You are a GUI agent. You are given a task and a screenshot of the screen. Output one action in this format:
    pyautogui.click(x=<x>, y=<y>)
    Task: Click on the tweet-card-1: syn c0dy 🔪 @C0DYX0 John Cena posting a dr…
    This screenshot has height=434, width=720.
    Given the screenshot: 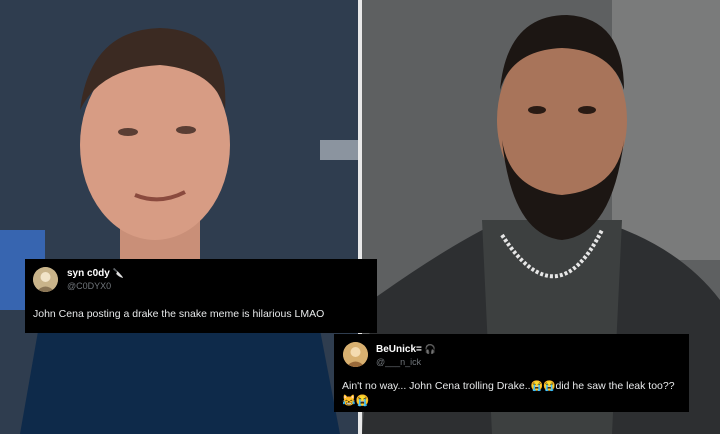 What is the action you would take?
    pyautogui.click(x=201, y=296)
    